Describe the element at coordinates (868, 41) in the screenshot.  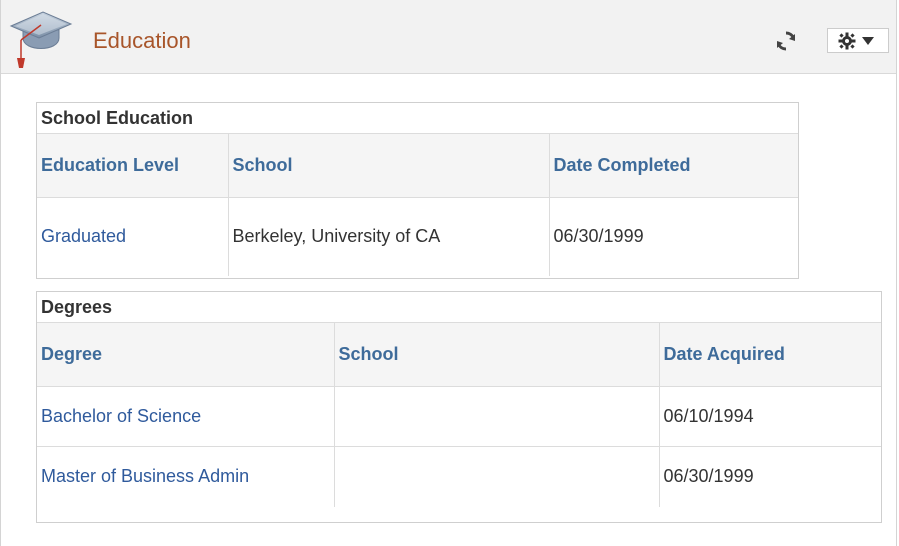
I see `chevron-down-icon` at that location.